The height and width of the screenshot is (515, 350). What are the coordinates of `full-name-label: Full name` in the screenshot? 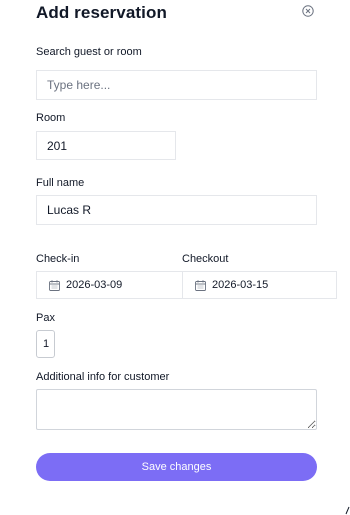 It's located at (60, 183).